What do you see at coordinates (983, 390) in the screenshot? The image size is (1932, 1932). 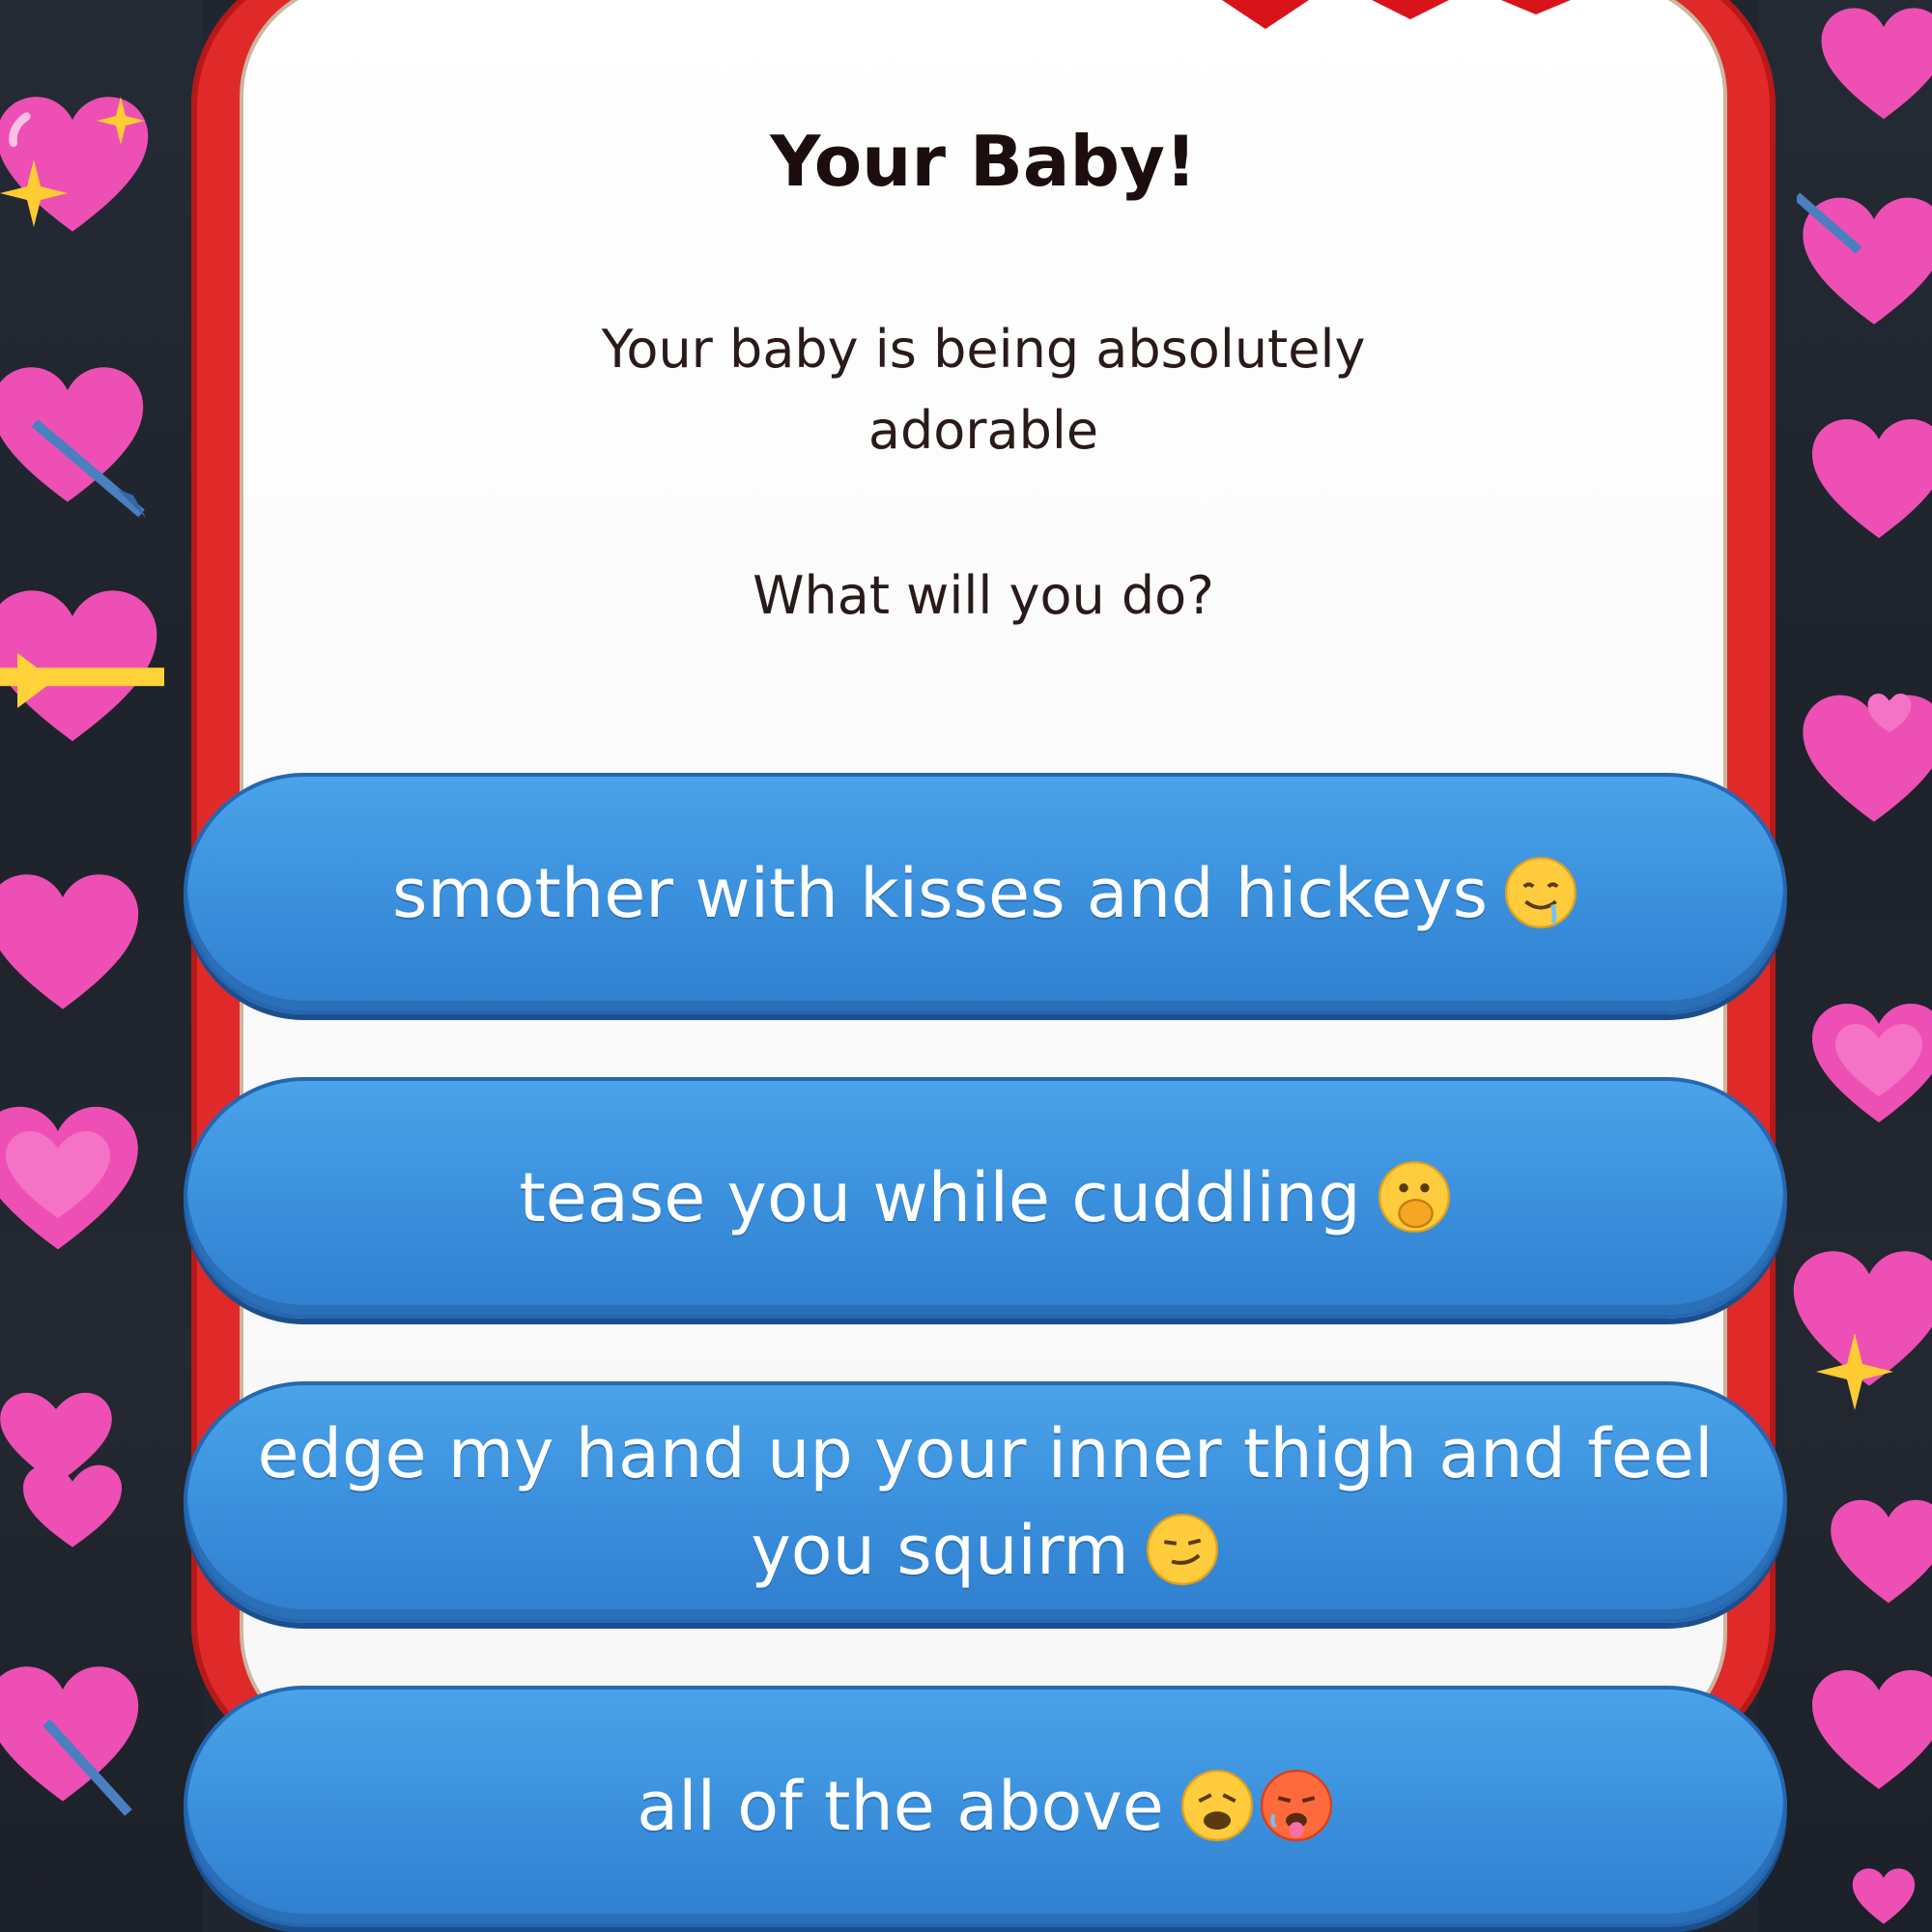 I see `dialog-message: Your baby is being absolutely adorable` at bounding box center [983, 390].